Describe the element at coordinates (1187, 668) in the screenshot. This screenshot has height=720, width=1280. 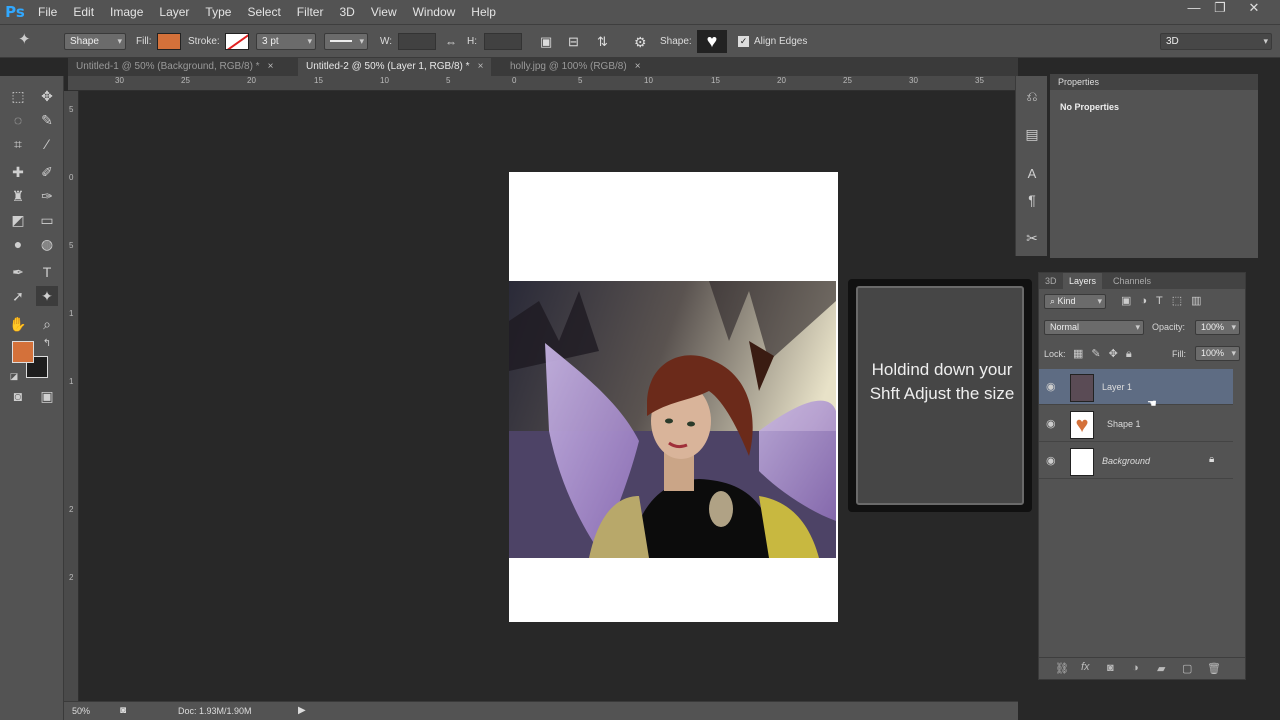
I see `new-layer-icon: ▢` at that location.